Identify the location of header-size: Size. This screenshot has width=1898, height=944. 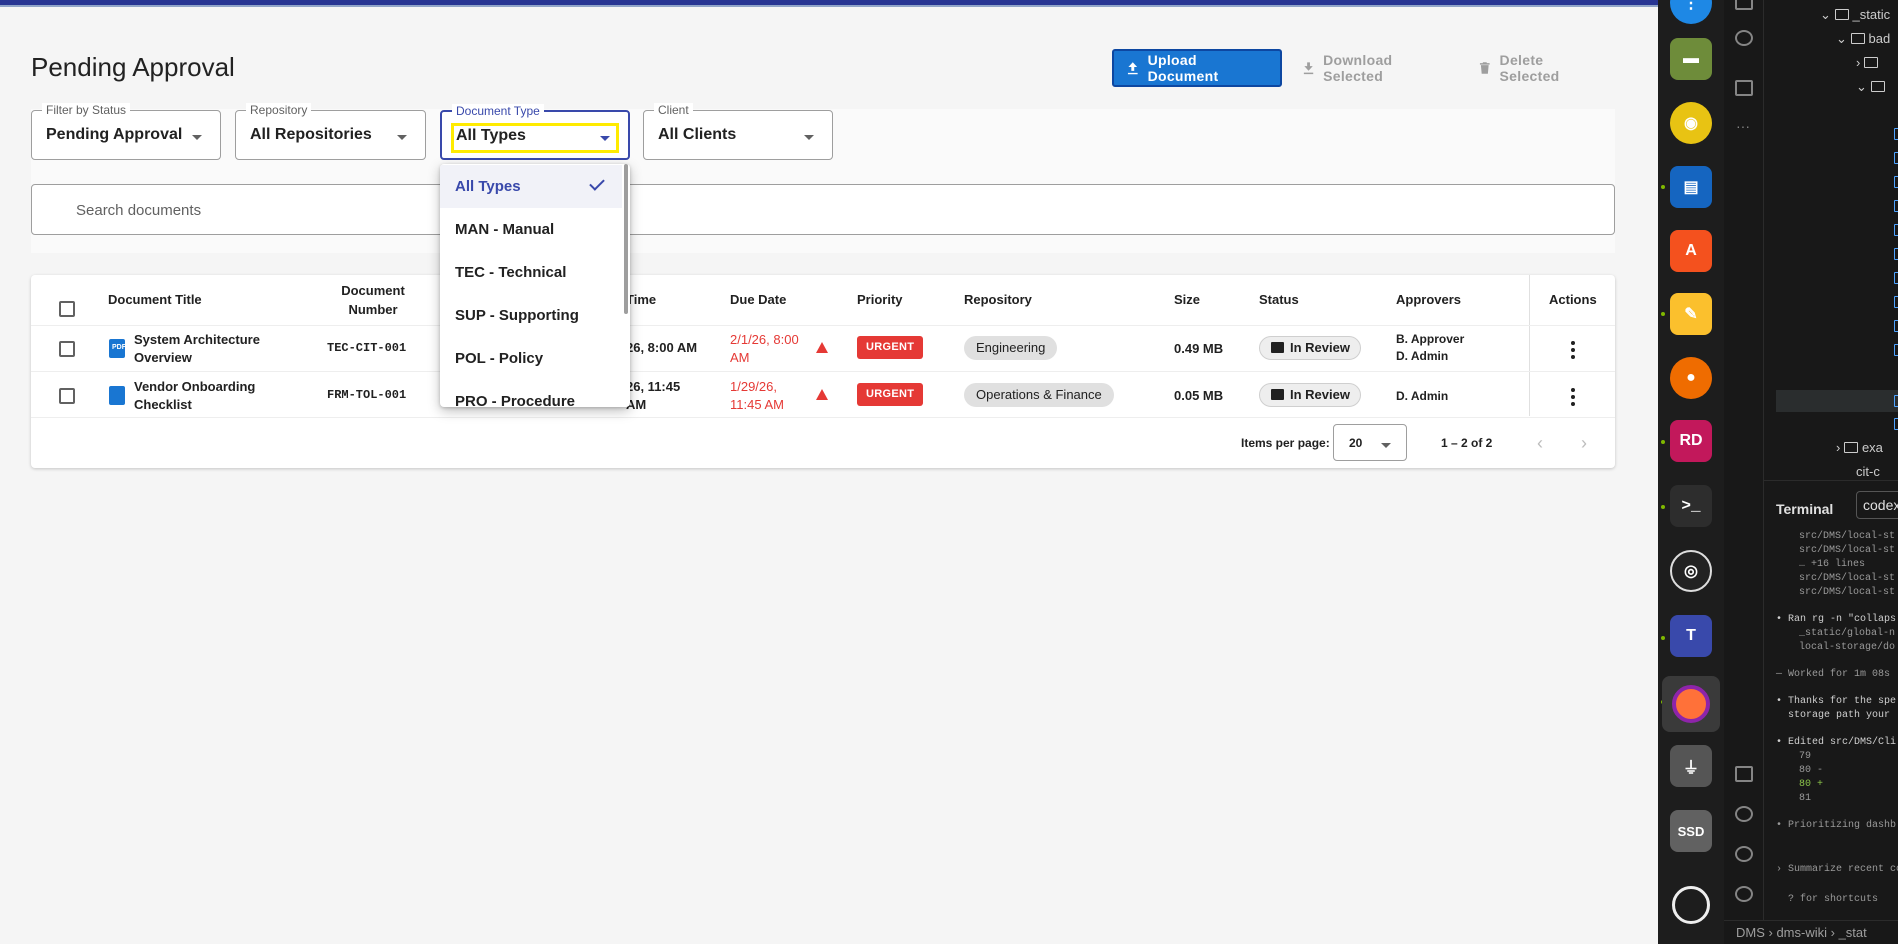
(1187, 299).